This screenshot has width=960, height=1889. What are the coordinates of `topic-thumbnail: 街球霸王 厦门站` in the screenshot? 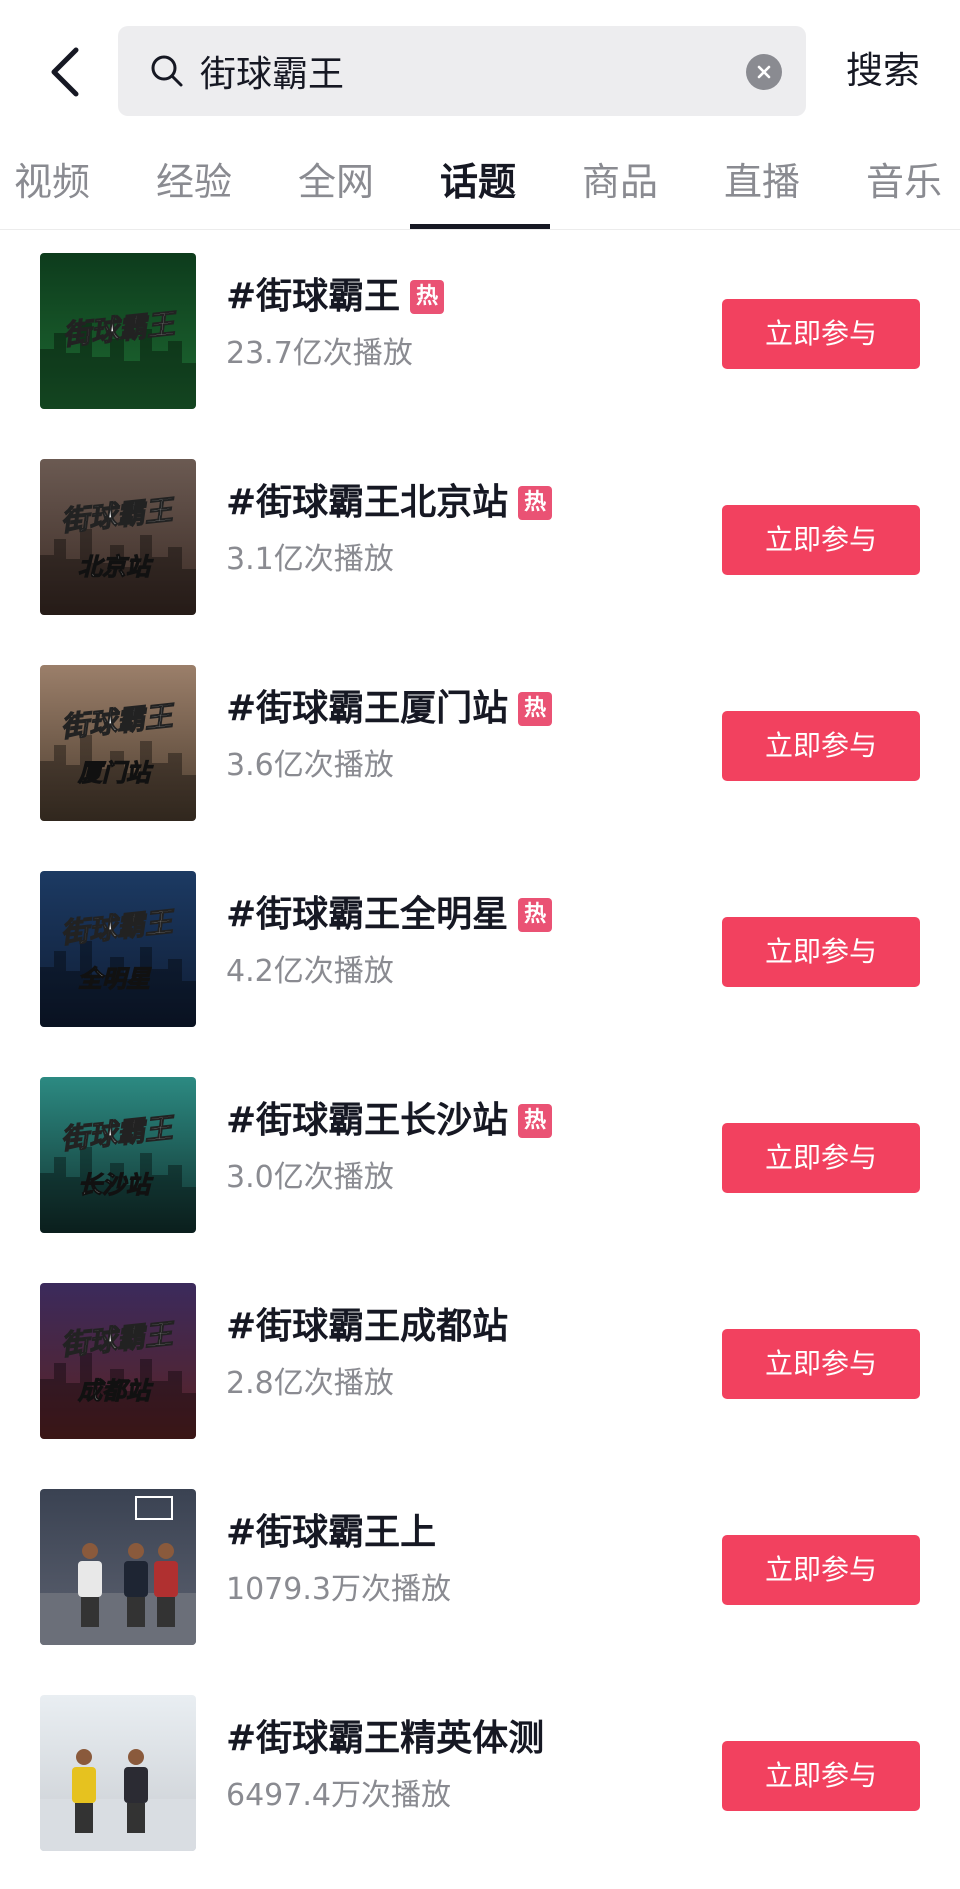 It's located at (118, 743).